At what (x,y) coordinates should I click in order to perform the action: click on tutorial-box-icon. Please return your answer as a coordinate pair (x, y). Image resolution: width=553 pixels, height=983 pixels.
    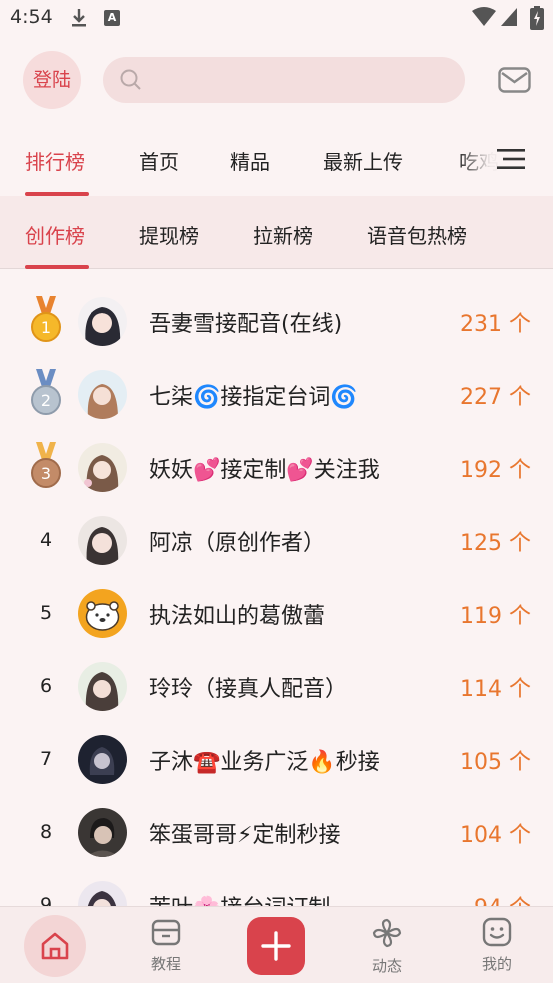
    Looking at the image, I should click on (166, 932).